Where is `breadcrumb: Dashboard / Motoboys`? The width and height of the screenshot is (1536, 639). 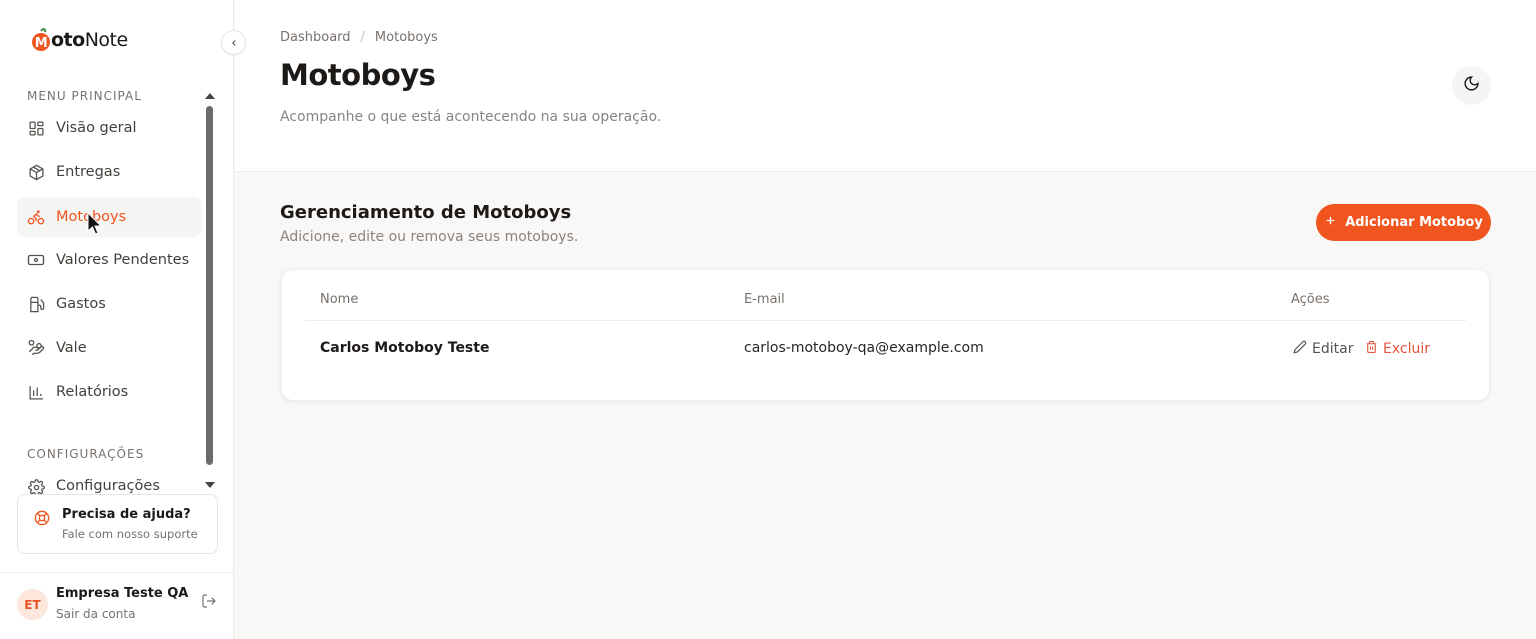
breadcrumb: Dashboard / Motoboys is located at coordinates (359, 37).